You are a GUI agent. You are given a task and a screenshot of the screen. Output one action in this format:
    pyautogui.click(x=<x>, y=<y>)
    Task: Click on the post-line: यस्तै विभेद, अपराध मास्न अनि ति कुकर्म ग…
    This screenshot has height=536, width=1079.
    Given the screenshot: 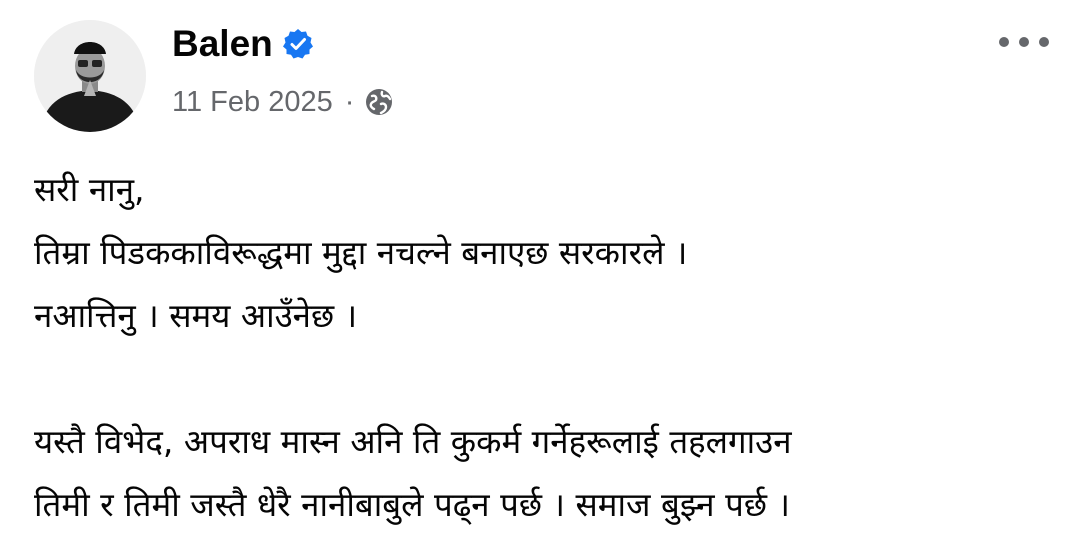 What is the action you would take?
    pyautogui.click(x=413, y=441)
    